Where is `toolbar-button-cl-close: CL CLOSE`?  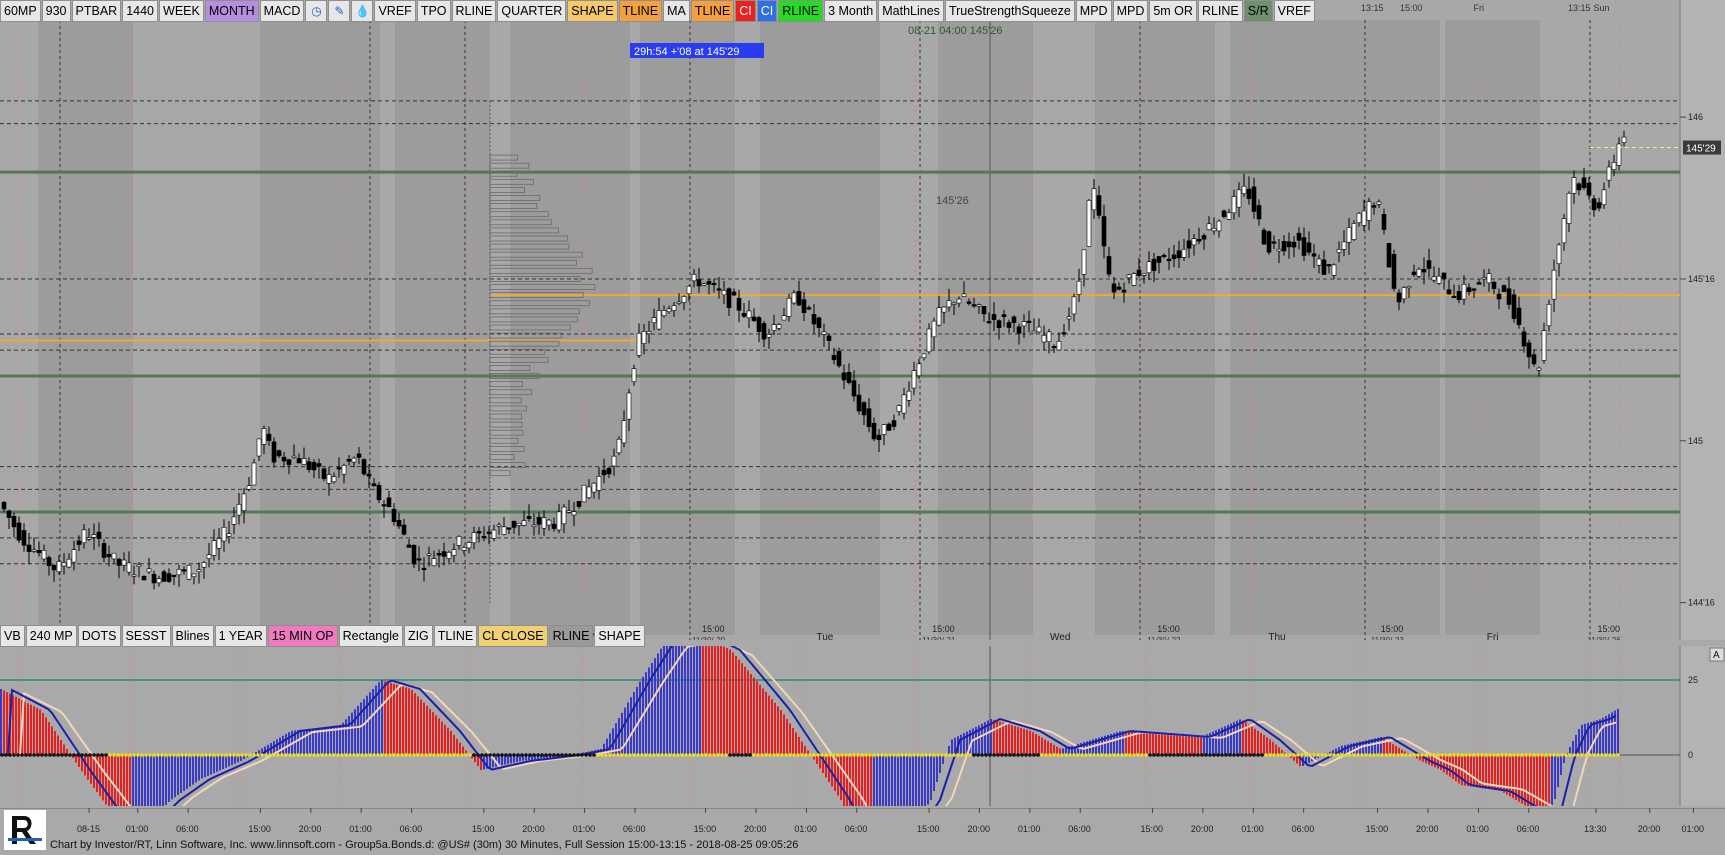
toolbar-button-cl-close: CL CLOSE is located at coordinates (512, 636).